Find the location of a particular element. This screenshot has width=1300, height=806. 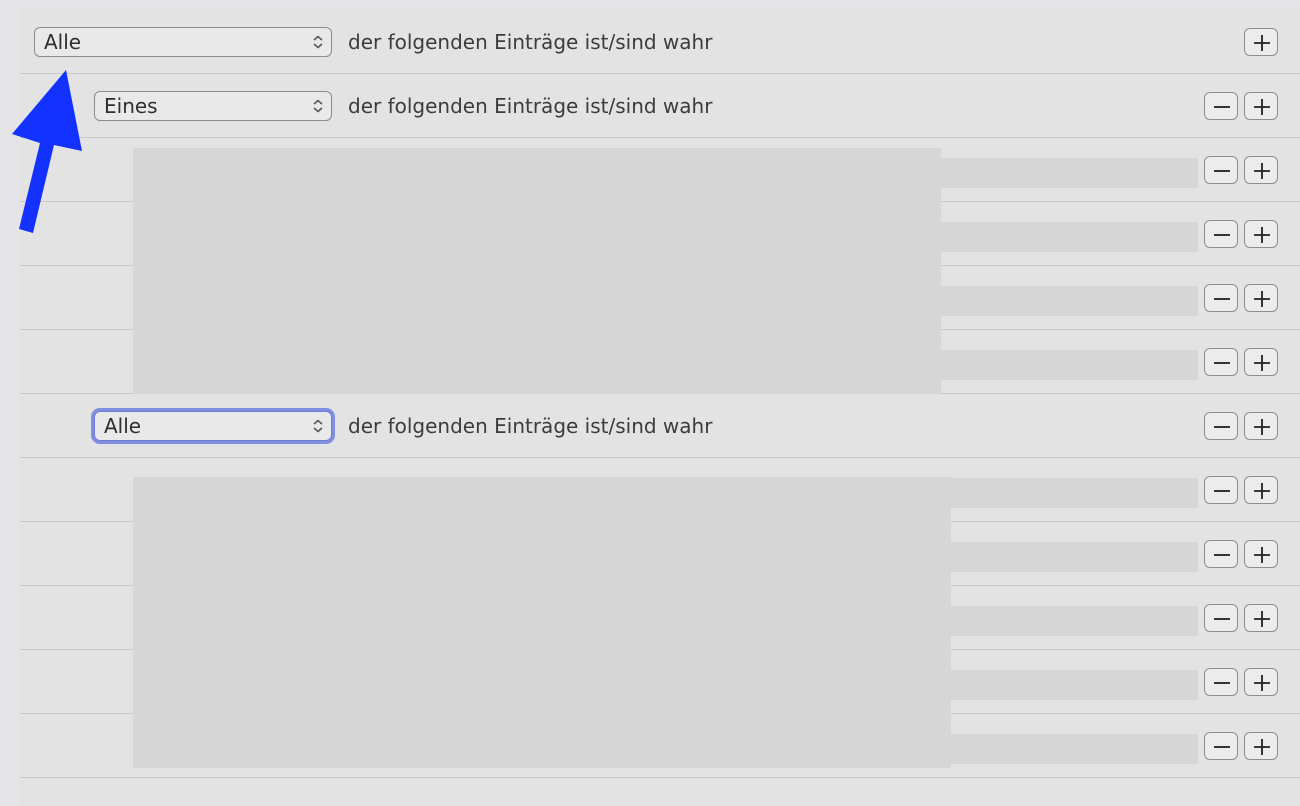

popup-value: Eines is located at coordinates (131, 106).